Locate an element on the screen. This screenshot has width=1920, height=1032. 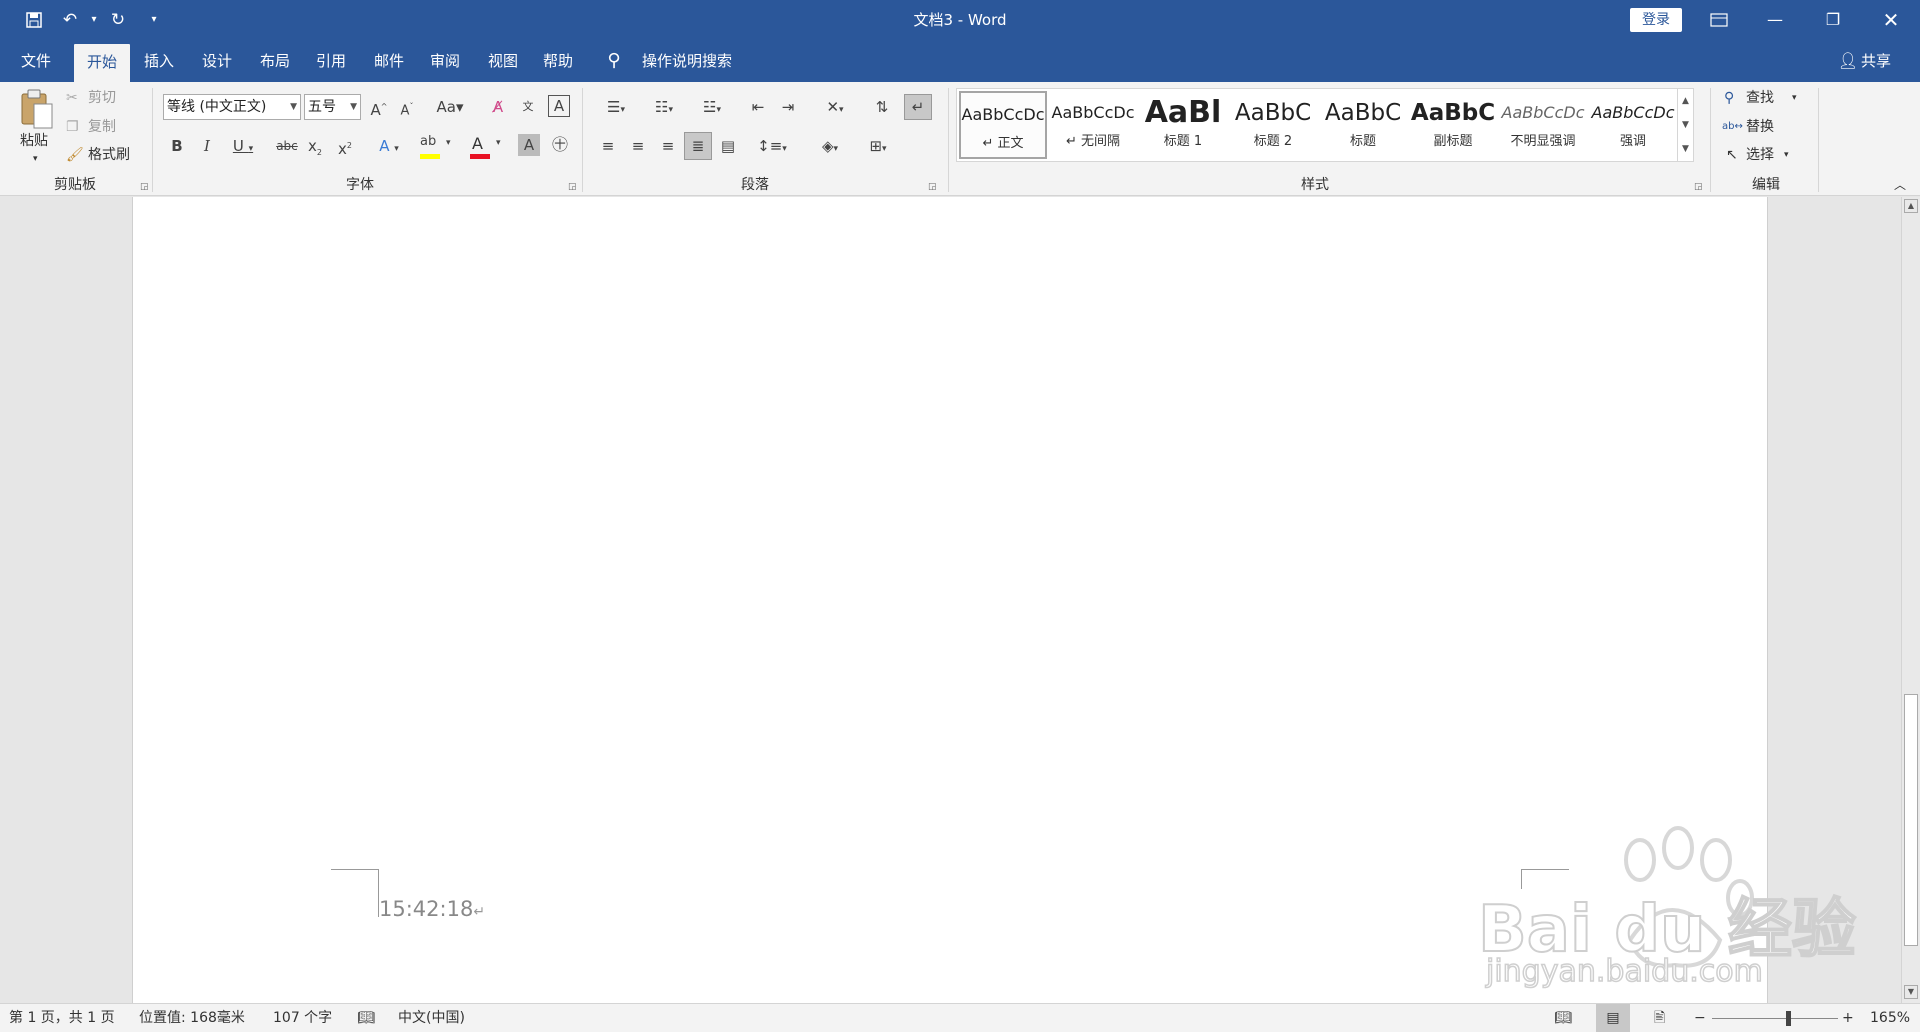
tab-review: 审阅 is located at coordinates (445, 61).